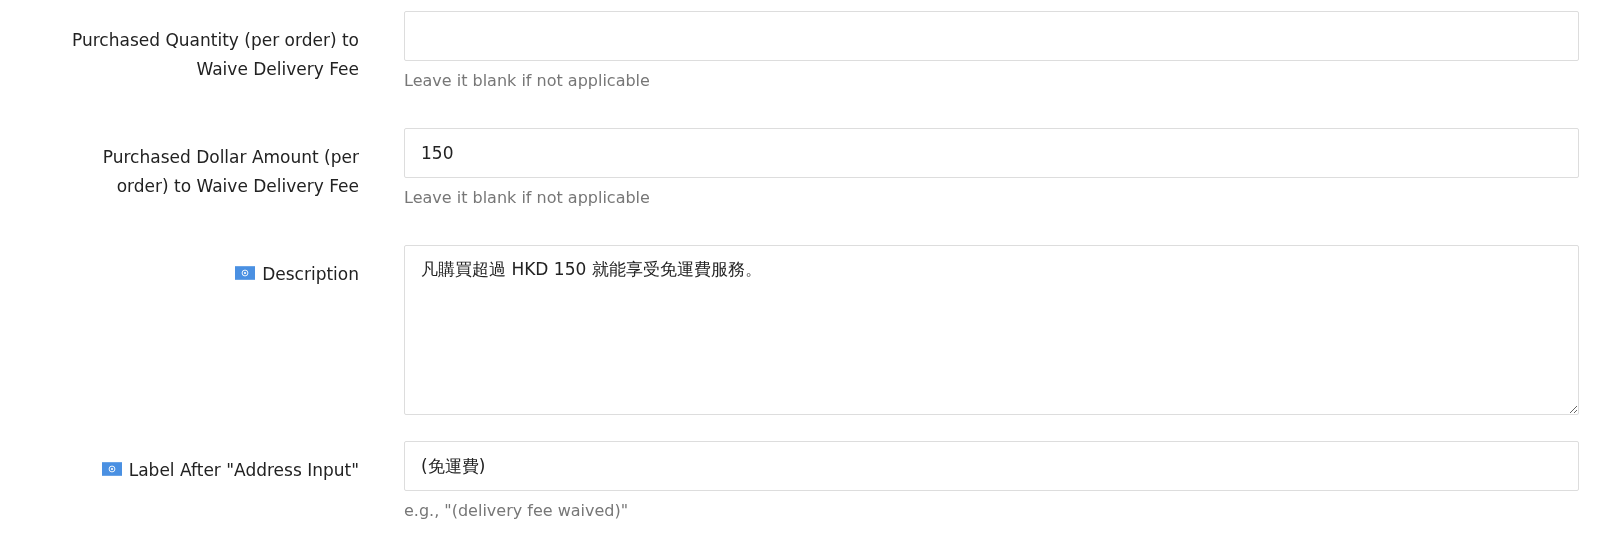 This screenshot has width=1600, height=535. Describe the element at coordinates (991, 36) in the screenshot. I see `input-field` at that location.